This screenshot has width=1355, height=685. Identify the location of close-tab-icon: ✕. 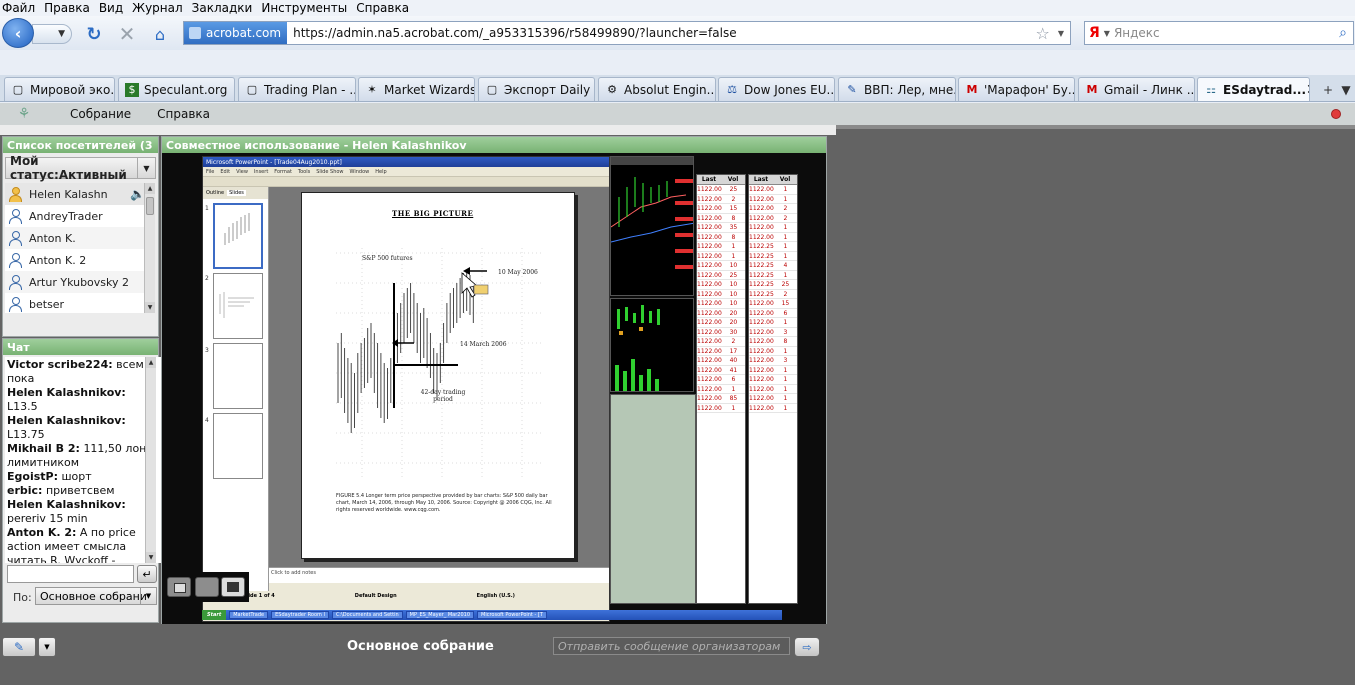
(1307, 90).